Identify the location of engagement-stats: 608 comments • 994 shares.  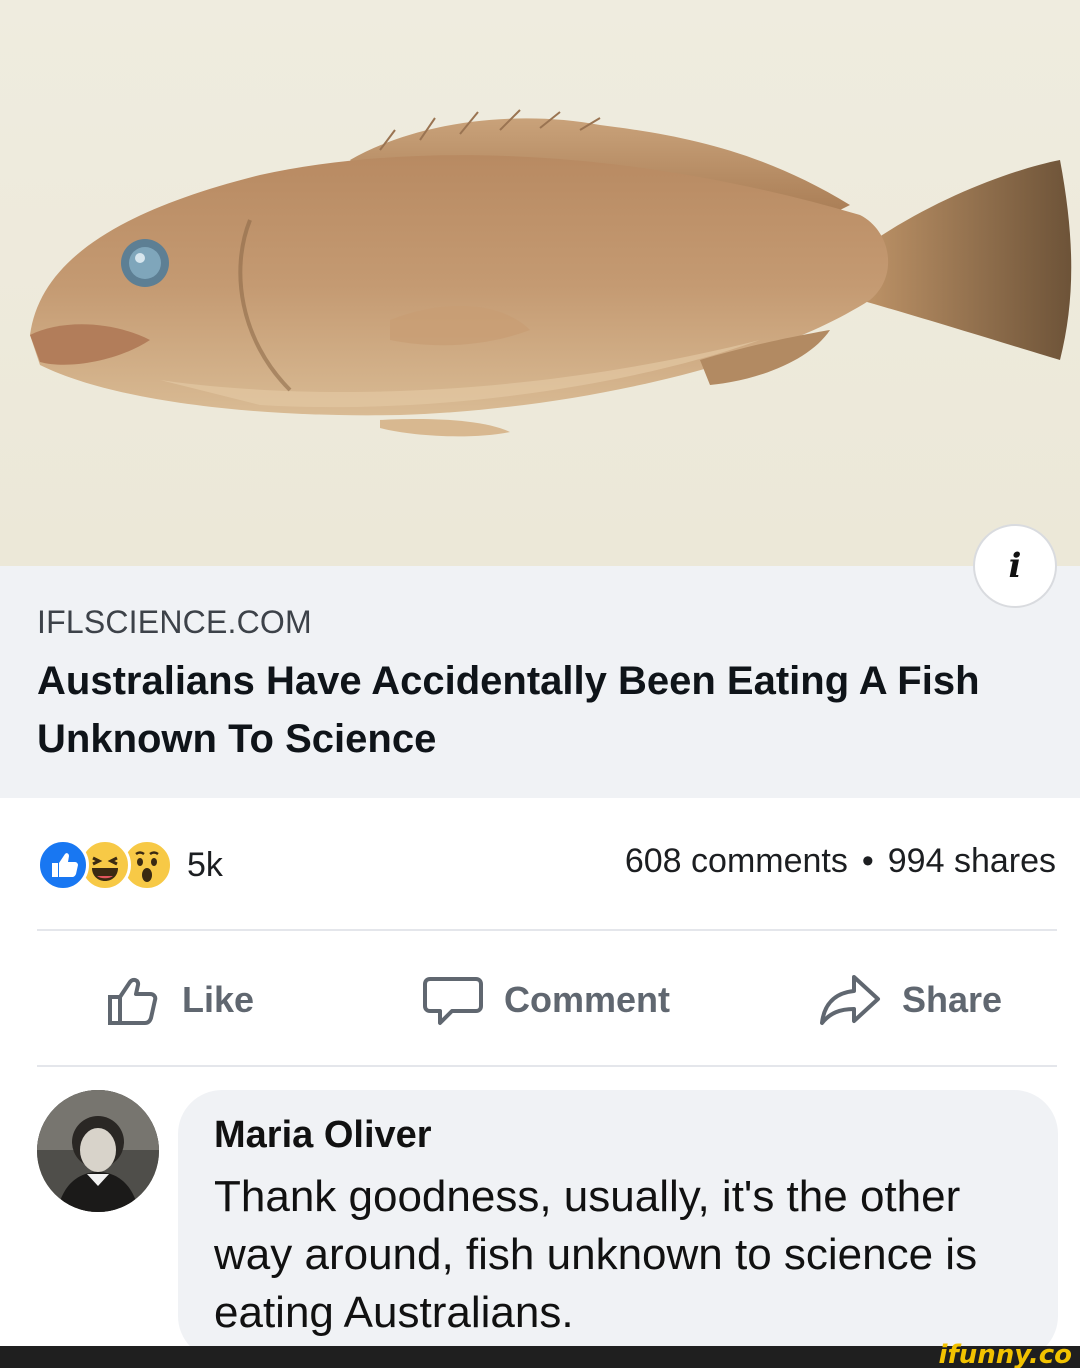
(840, 861).